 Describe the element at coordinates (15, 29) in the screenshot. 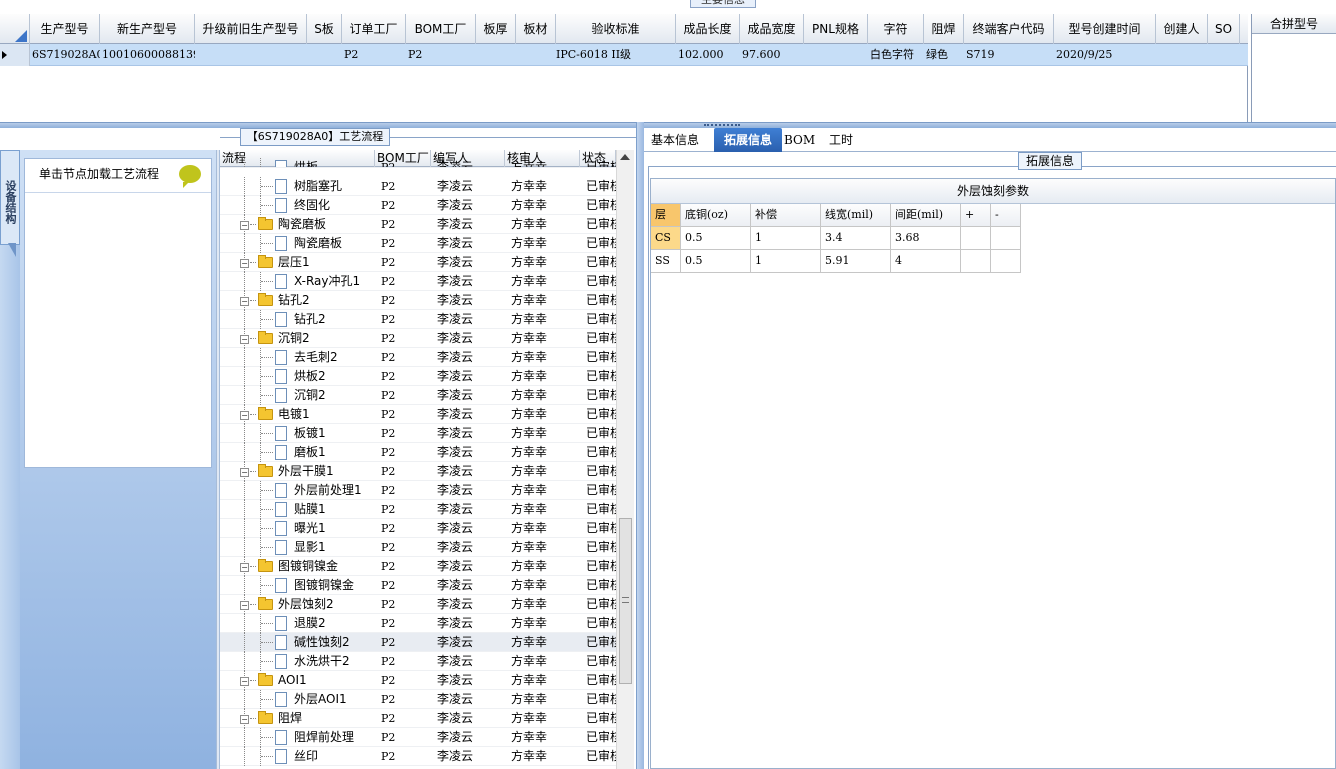

I see `grid-corner` at that location.